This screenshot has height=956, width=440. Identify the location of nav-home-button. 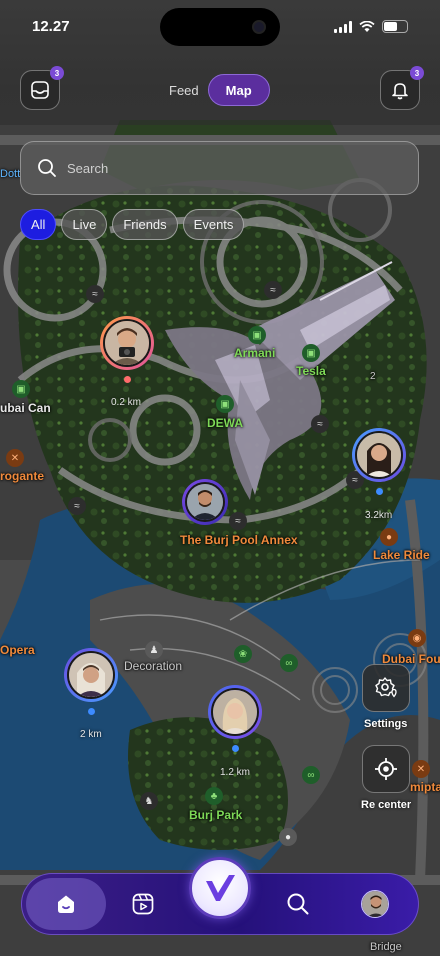
(66, 904).